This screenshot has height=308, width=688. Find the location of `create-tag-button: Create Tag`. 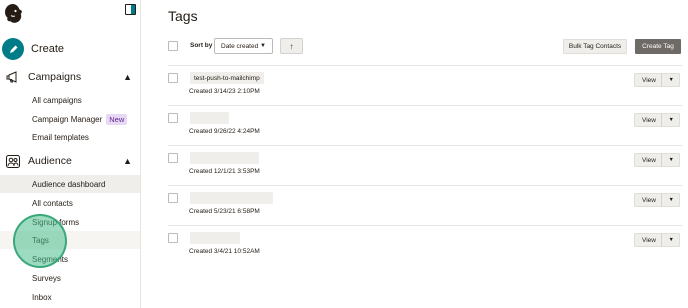

create-tag-button: Create Tag is located at coordinates (658, 46).